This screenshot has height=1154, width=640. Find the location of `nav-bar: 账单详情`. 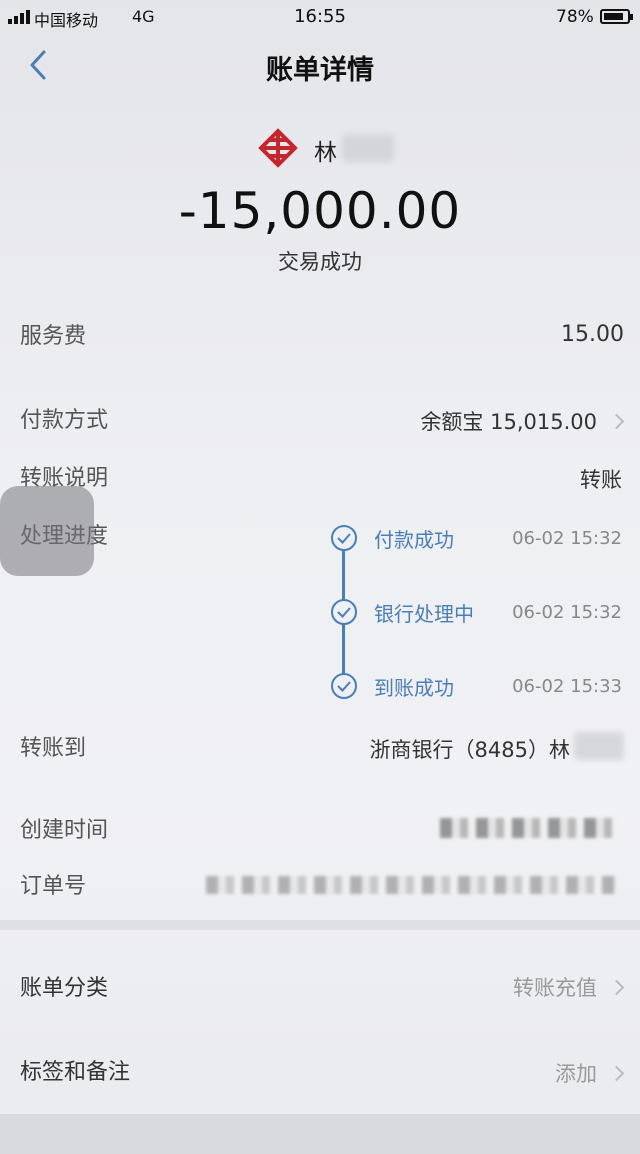

nav-bar: 账单详情 is located at coordinates (320, 66).